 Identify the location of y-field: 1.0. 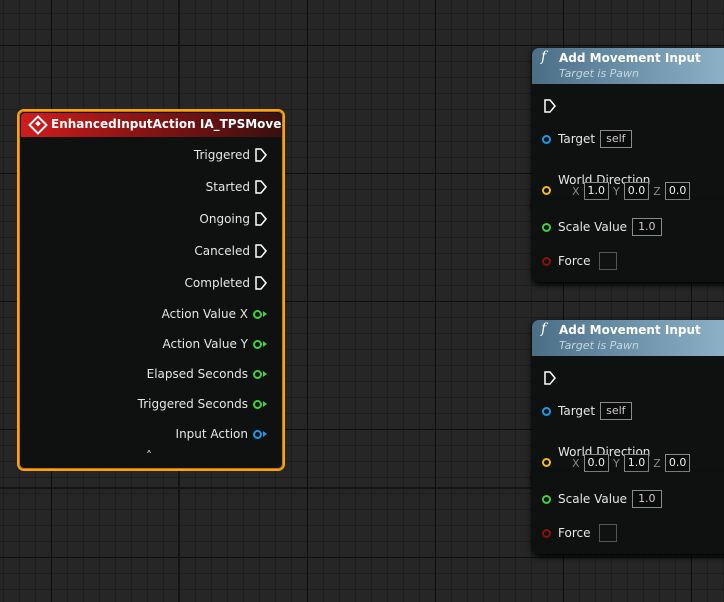
(636, 463).